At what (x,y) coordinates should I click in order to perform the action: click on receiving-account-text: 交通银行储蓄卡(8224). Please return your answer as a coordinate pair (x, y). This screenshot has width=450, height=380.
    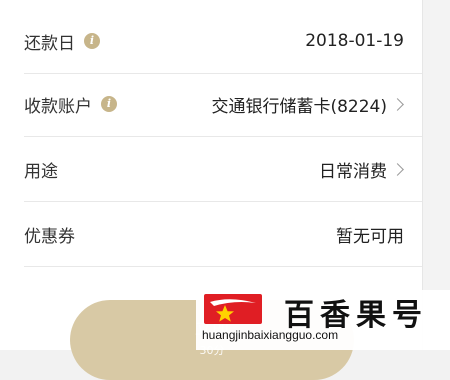
    Looking at the image, I should click on (299, 106).